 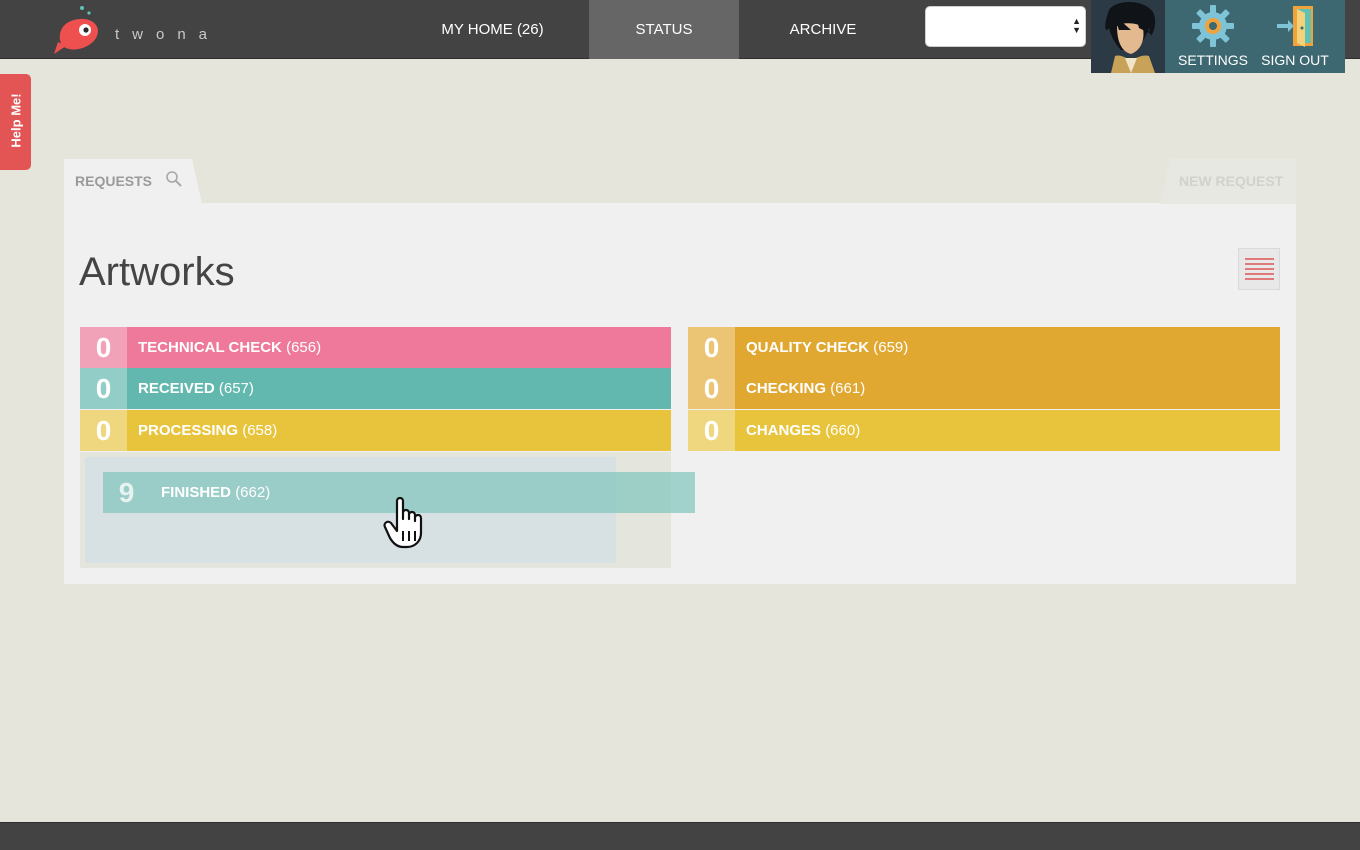 I want to click on status-label: CHECKING (661), so click(x=806, y=388).